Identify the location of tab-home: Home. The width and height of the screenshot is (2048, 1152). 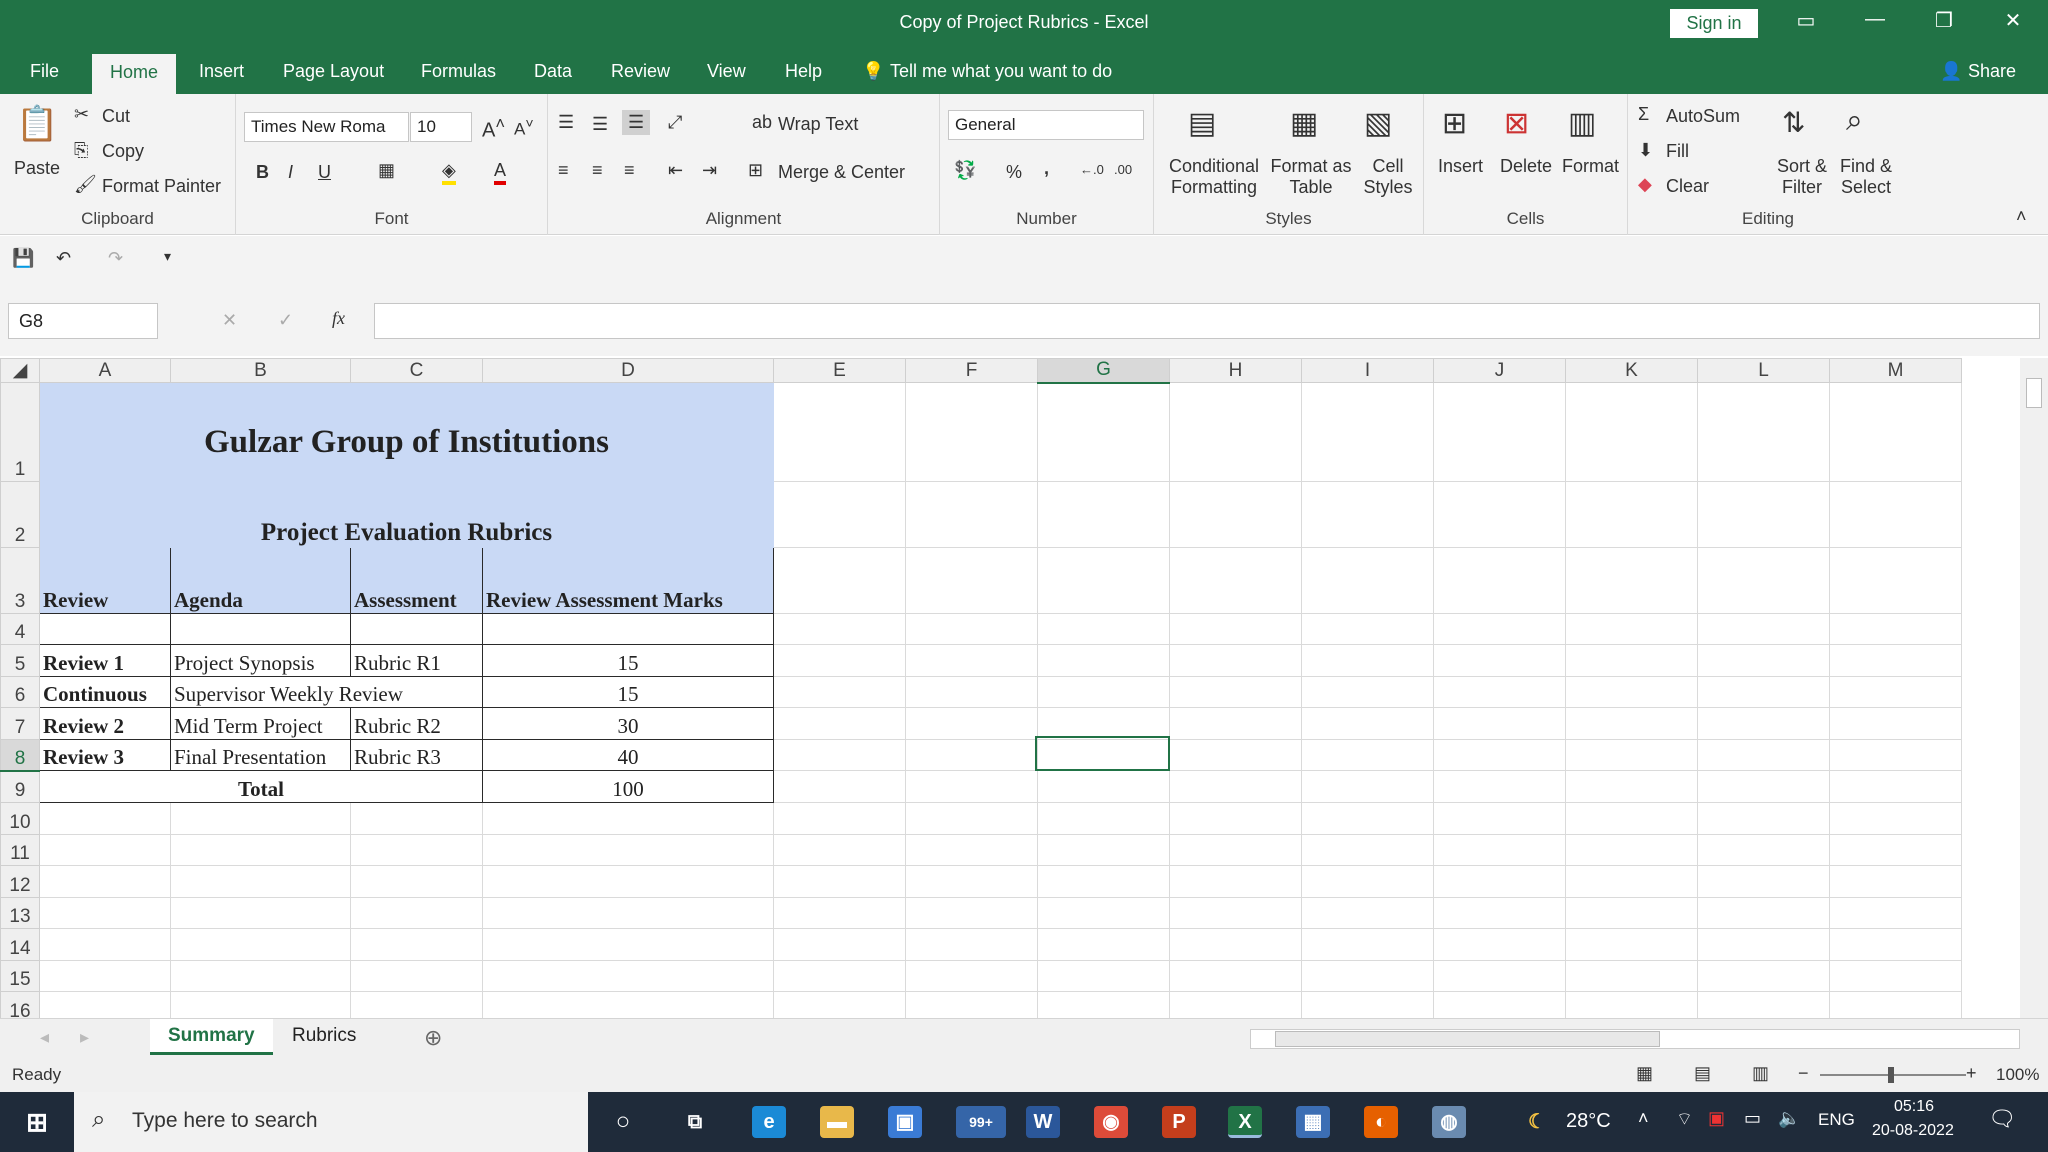
(134, 74).